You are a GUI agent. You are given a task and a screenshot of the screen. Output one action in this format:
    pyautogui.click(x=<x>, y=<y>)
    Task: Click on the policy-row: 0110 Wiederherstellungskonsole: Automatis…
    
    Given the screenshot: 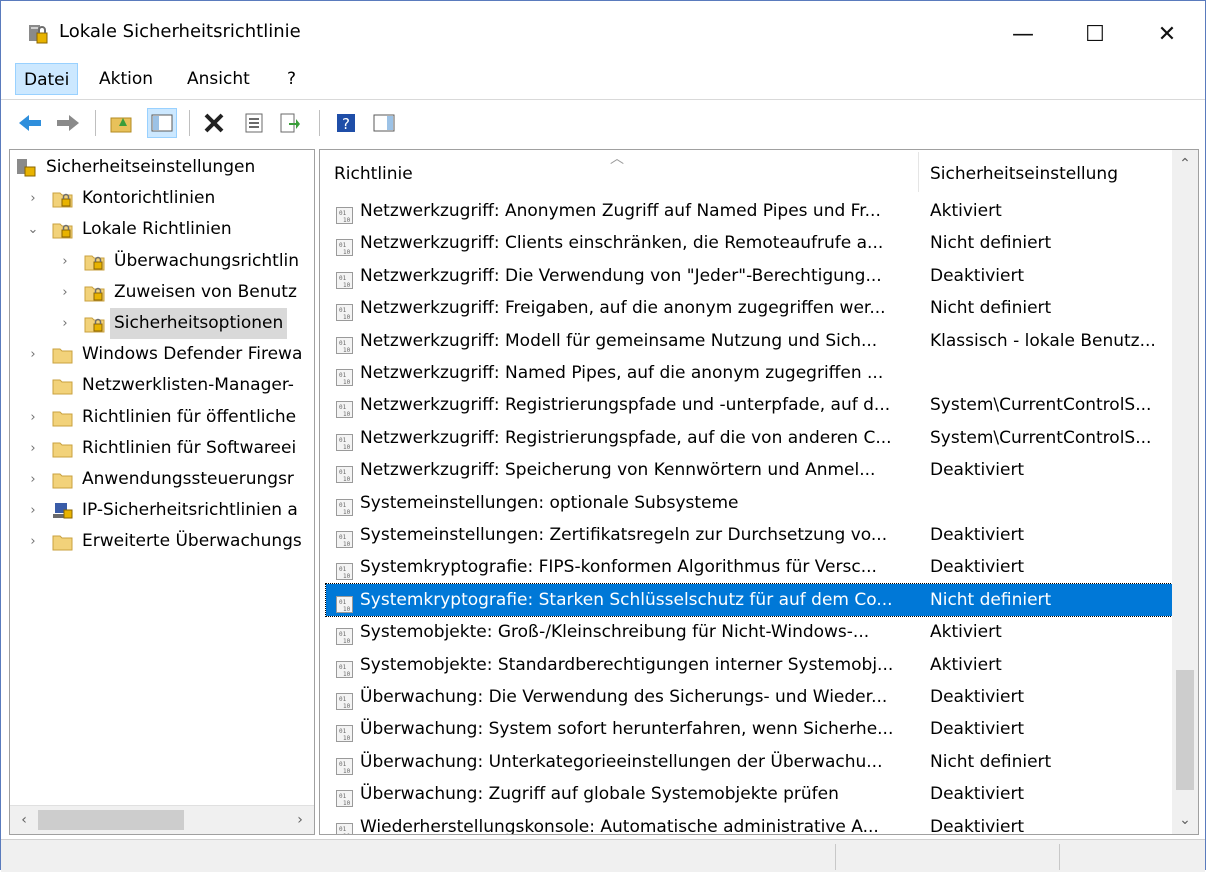 What is the action you would take?
    pyautogui.click(x=749, y=823)
    